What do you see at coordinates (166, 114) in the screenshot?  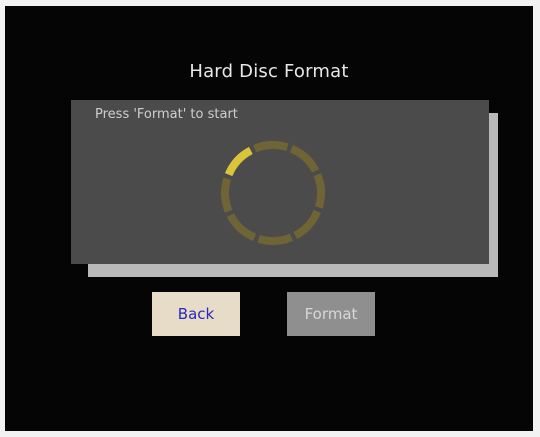 I see `instruction-text: Press 'Format' to start` at bounding box center [166, 114].